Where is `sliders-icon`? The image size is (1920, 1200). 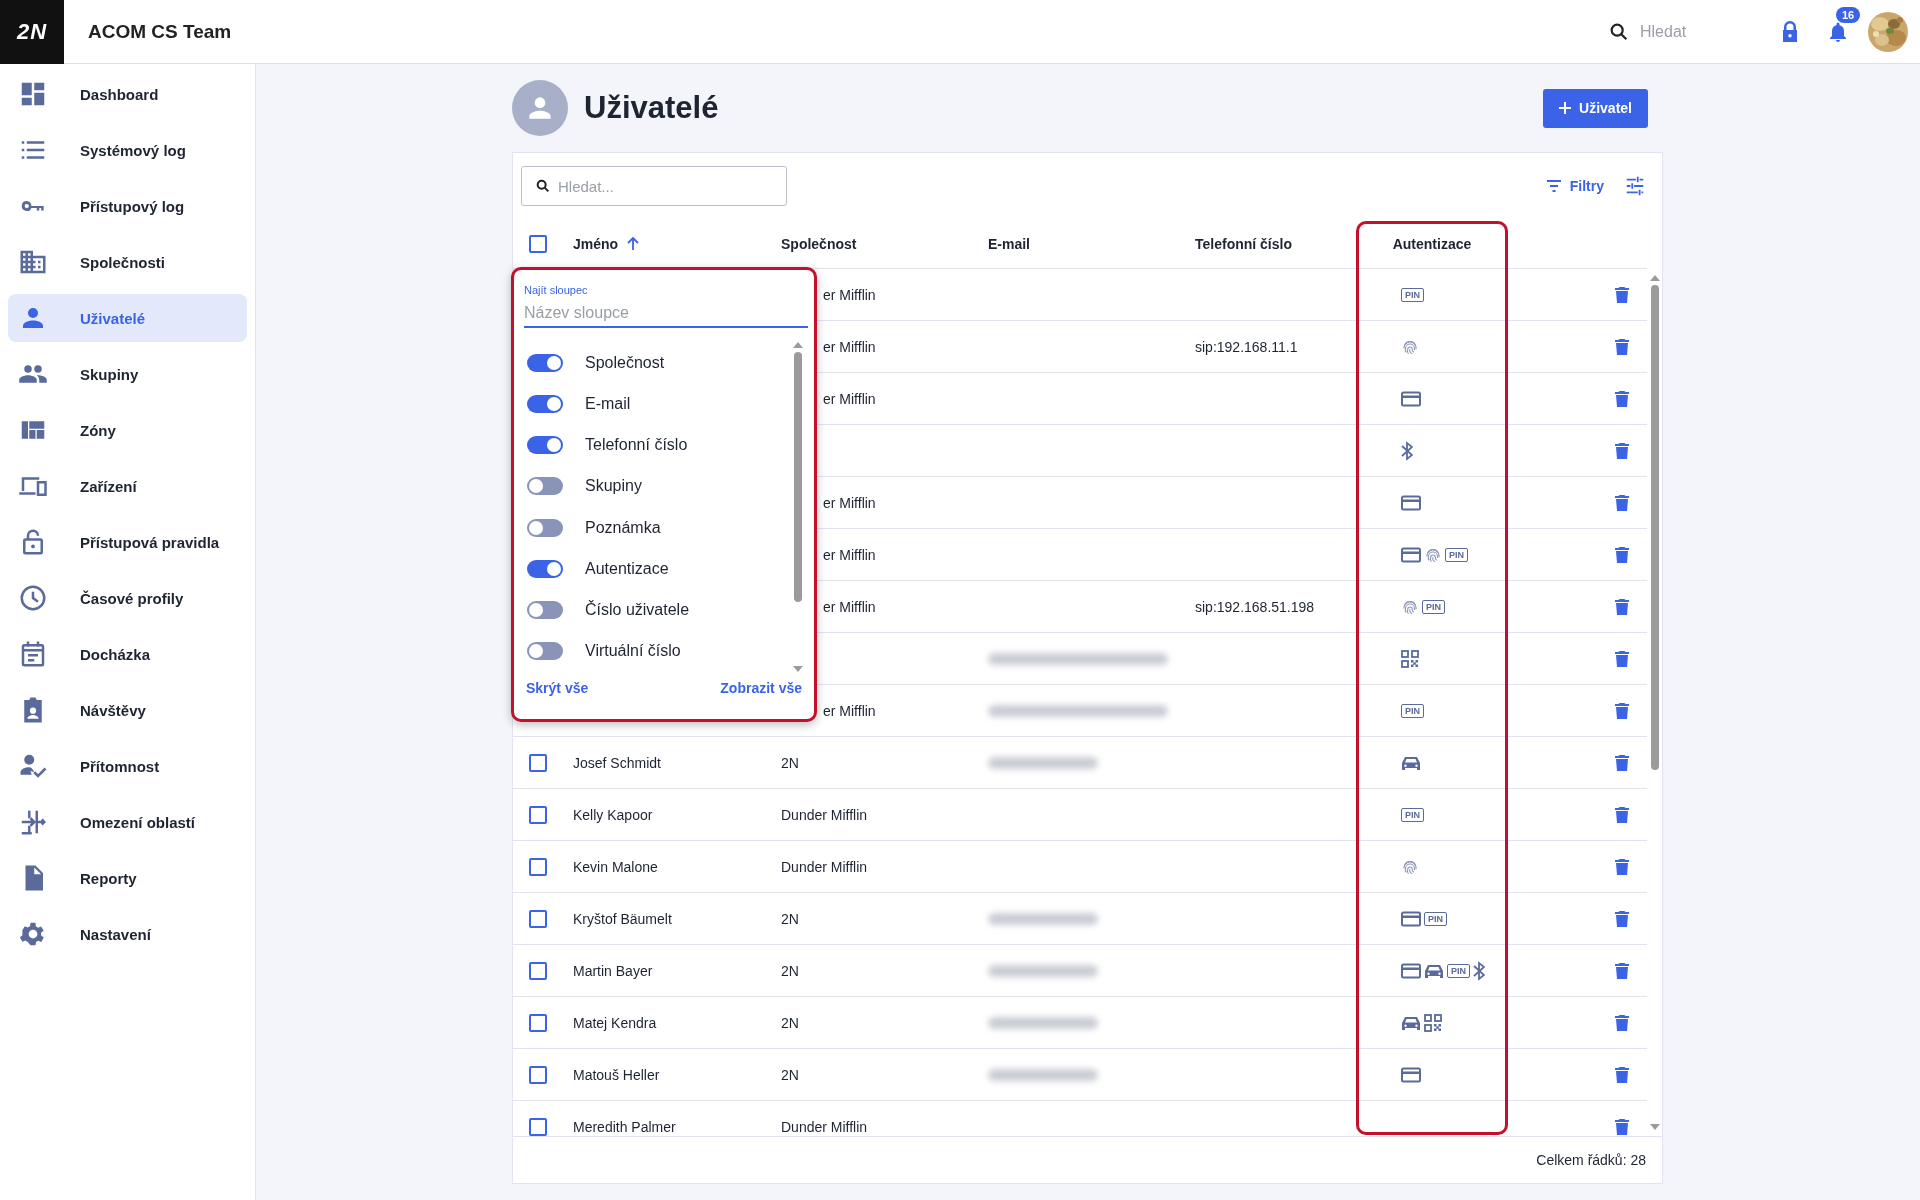 sliders-icon is located at coordinates (1635, 186).